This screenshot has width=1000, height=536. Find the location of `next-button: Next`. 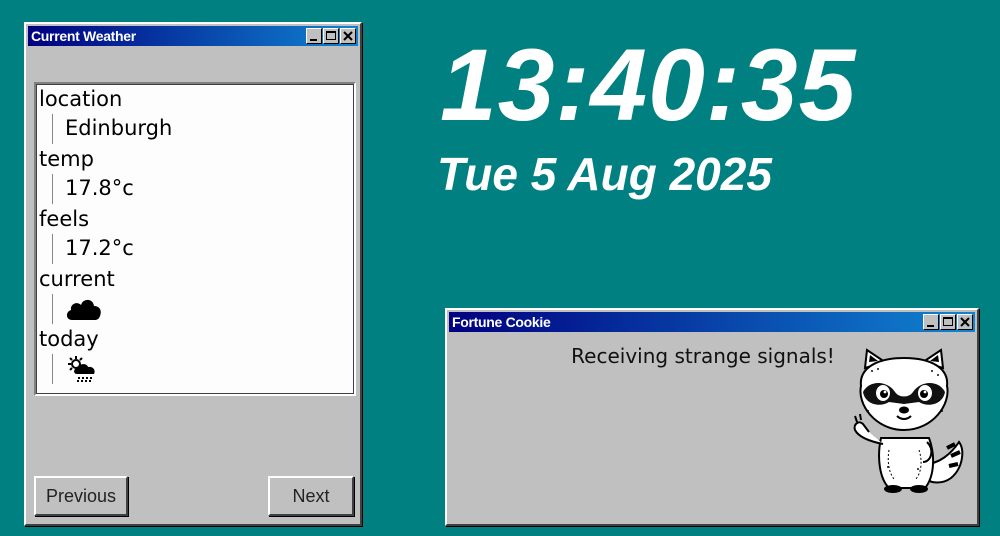

next-button: Next is located at coordinates (311, 496).